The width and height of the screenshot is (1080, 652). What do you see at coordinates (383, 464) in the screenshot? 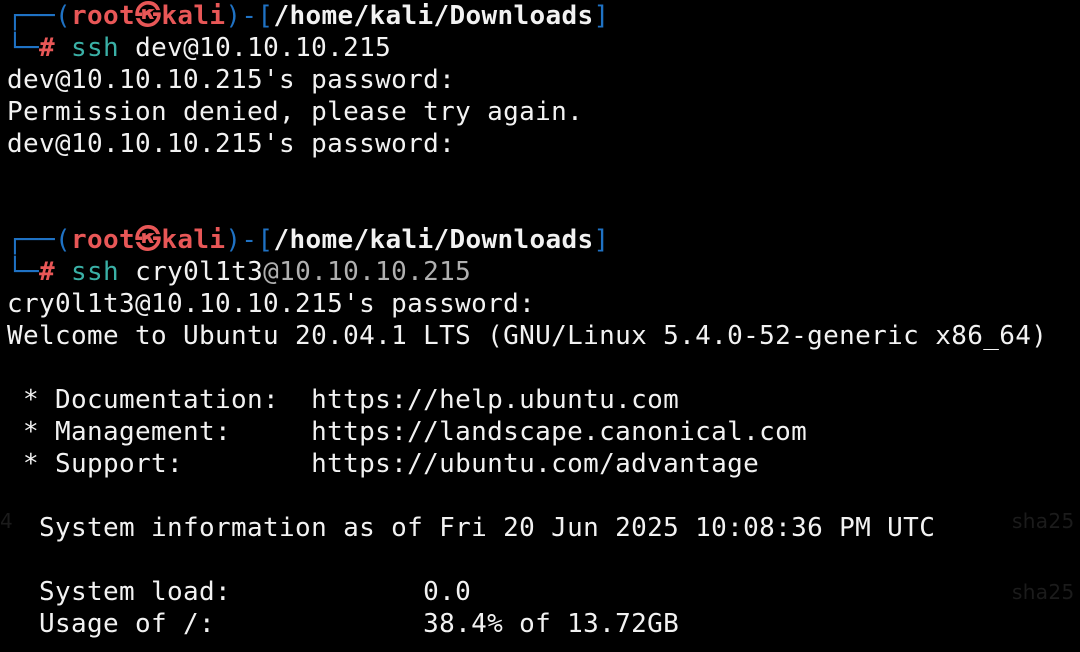
I see `link-support: * Support: https://ubuntu.com/advantage` at bounding box center [383, 464].